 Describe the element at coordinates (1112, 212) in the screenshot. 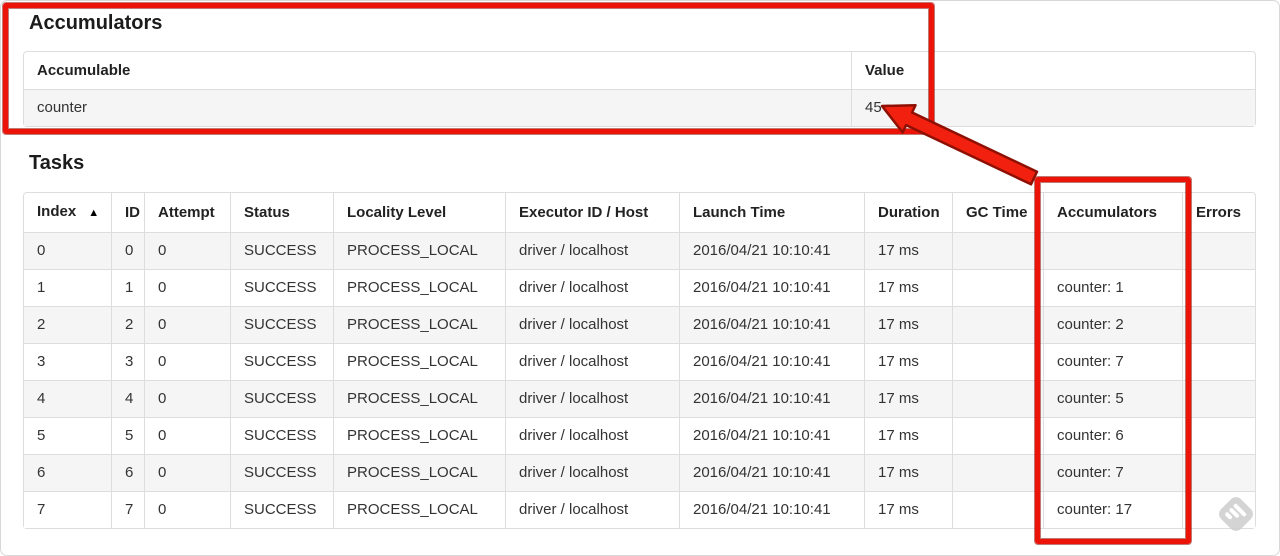

I see `accumulators-column-header: Accumulators` at that location.